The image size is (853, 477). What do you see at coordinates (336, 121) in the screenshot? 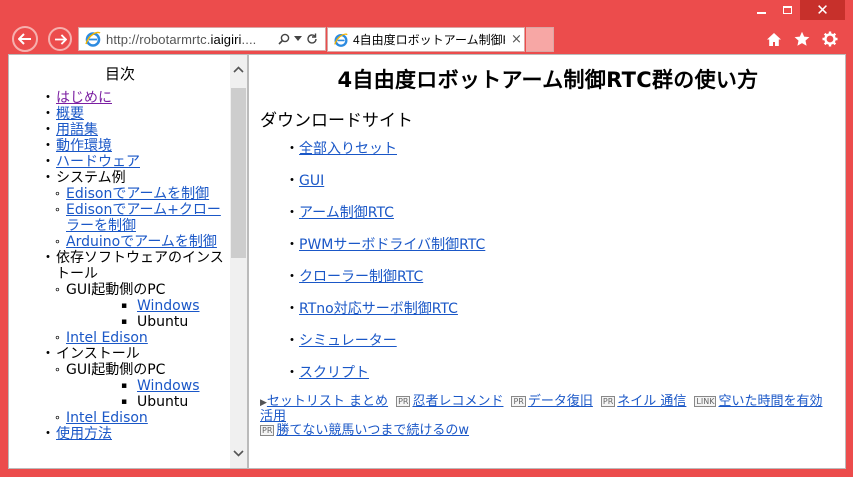
I see `section-heading: ダウンロードサイト` at bounding box center [336, 121].